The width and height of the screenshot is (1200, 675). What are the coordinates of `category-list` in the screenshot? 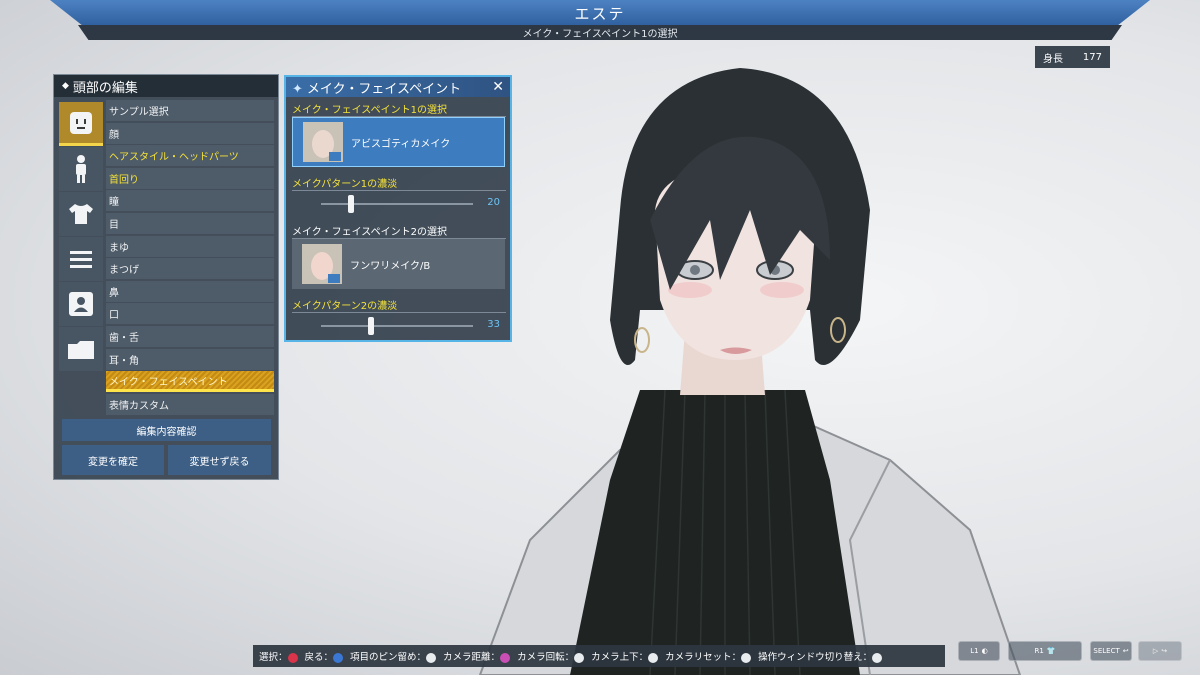 It's located at (81, 259).